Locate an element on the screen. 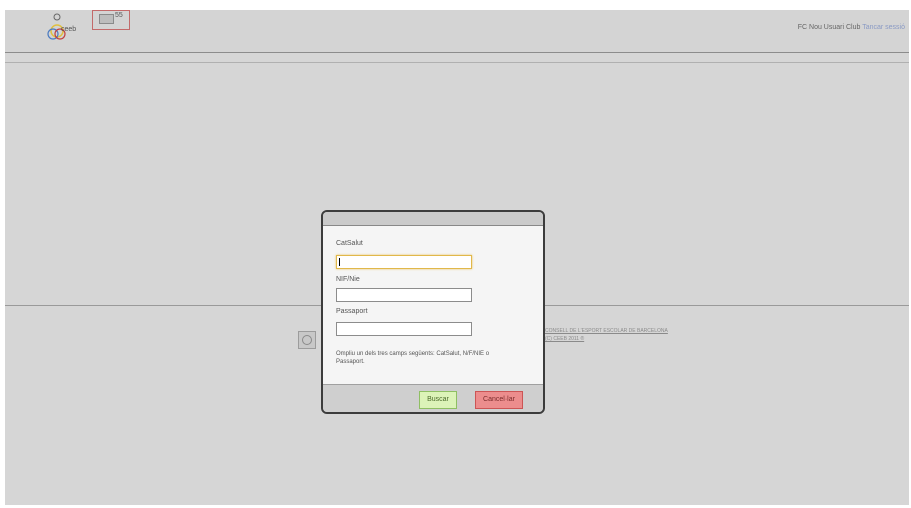 The image size is (911, 508). catsalut-input is located at coordinates (404, 262).